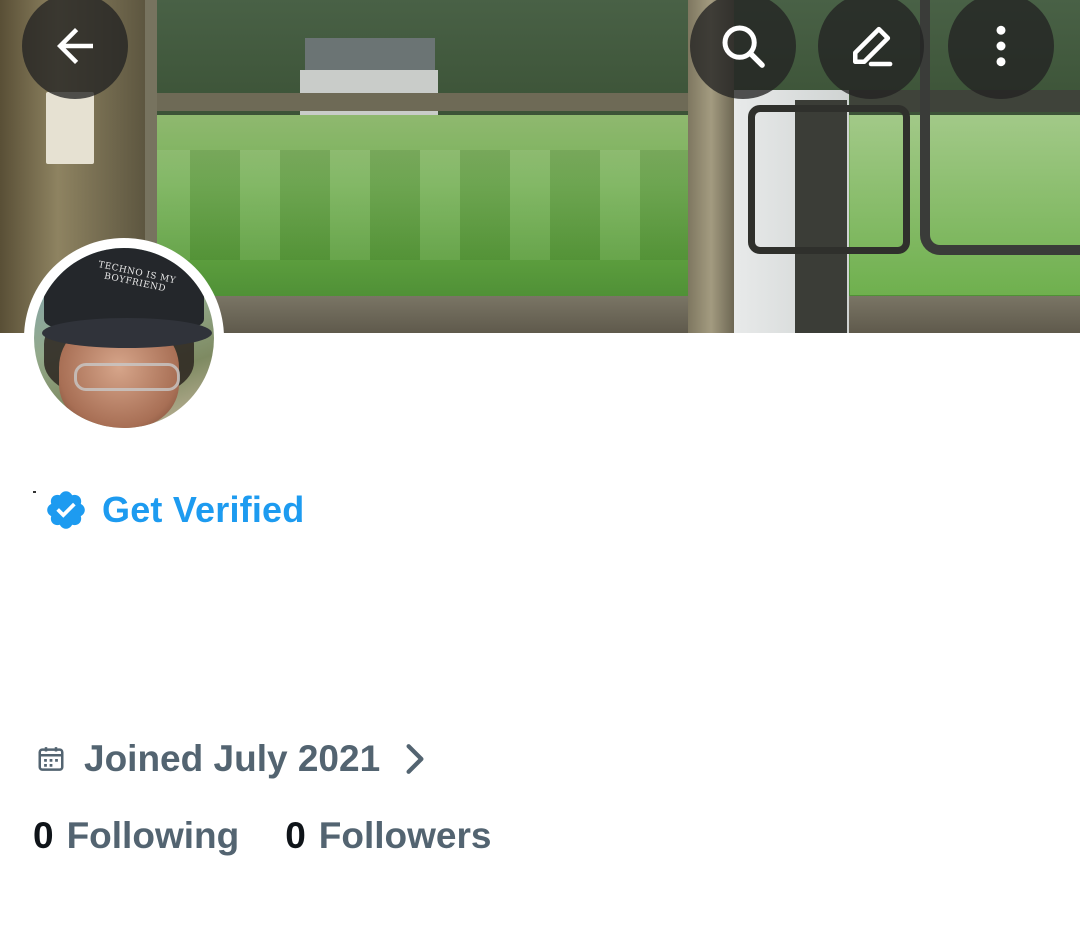 The height and width of the screenshot is (941, 1080). What do you see at coordinates (405, 835) in the screenshot?
I see `followers-label: Followers` at bounding box center [405, 835].